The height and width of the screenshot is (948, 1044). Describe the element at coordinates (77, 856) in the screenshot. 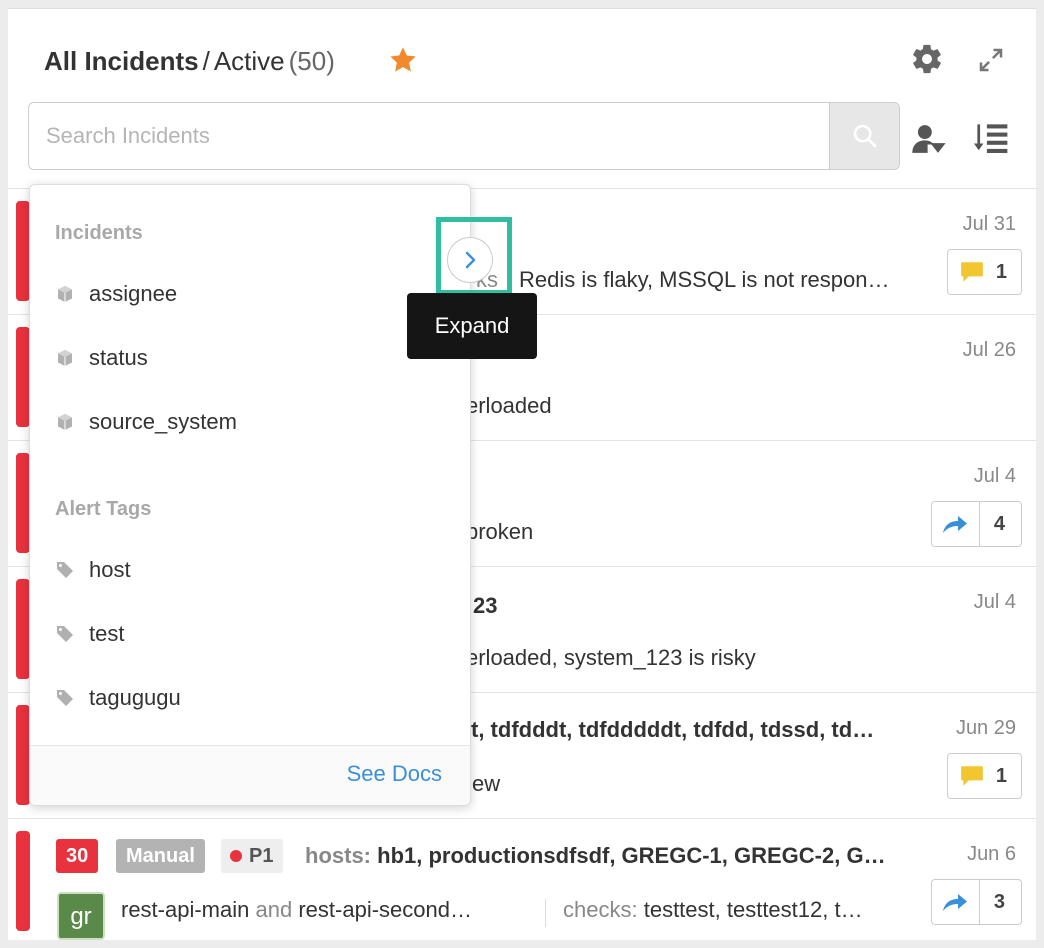

I see `alert-count-badge: 30` at that location.